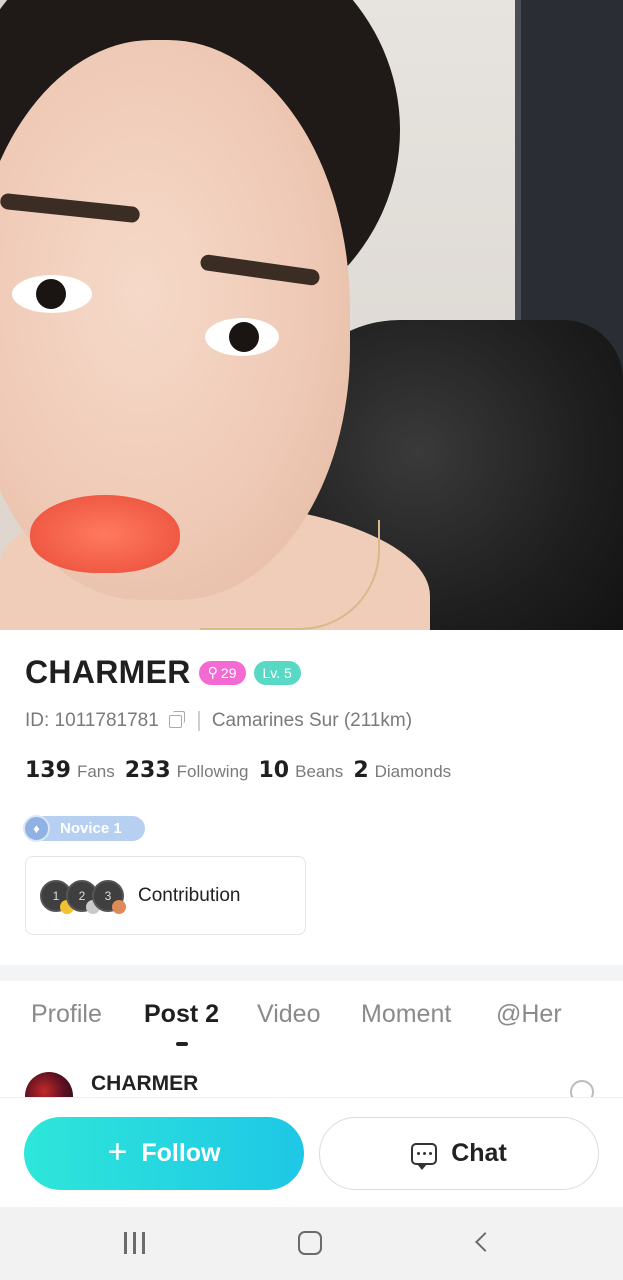 Image resolution: width=623 pixels, height=1280 pixels. Describe the element at coordinates (312, 720) in the screenshot. I see `location-text: Camarines Sur (211km)` at that location.